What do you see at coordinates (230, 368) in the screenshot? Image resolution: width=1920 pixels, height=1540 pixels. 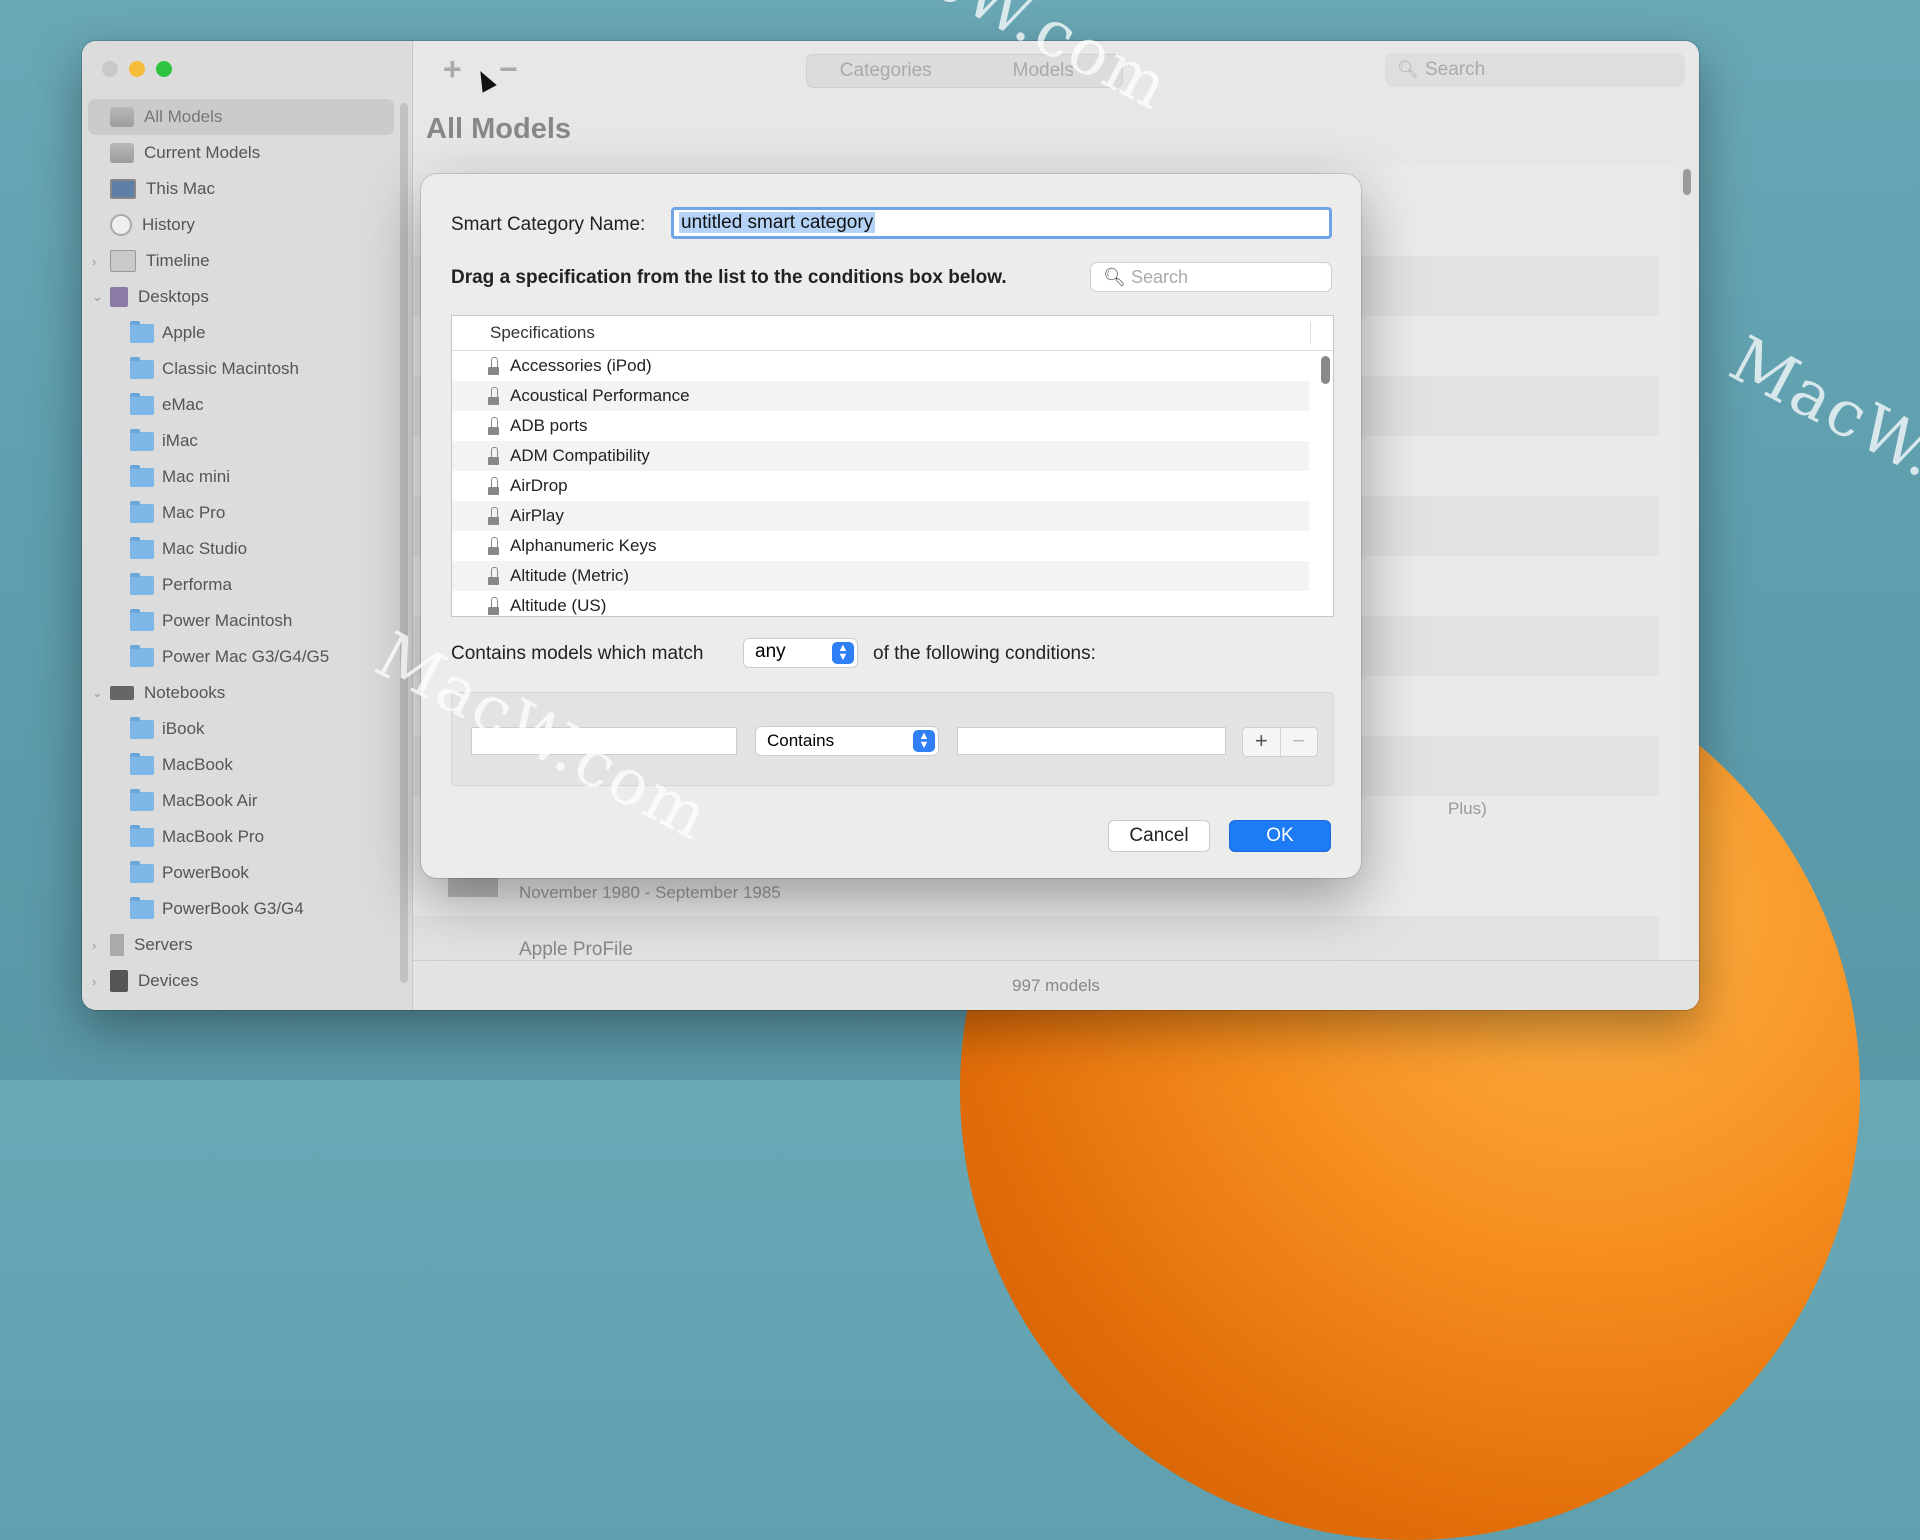 I see `sidebar-item-label: Classic Macintosh` at bounding box center [230, 368].